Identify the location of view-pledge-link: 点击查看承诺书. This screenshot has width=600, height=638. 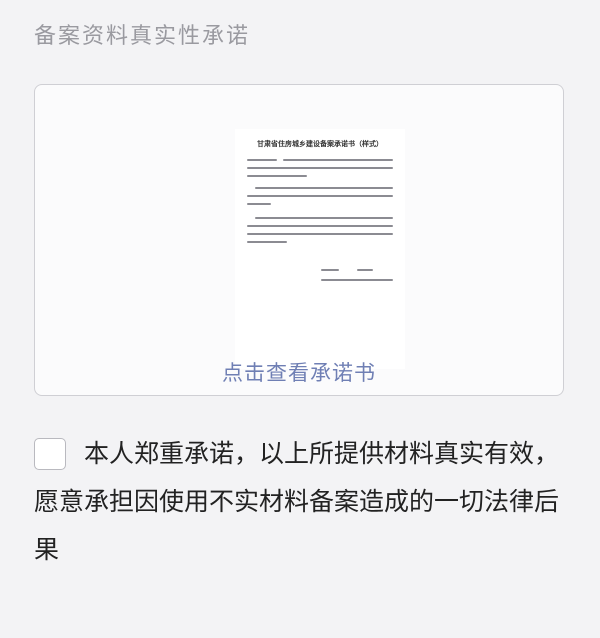
(299, 372).